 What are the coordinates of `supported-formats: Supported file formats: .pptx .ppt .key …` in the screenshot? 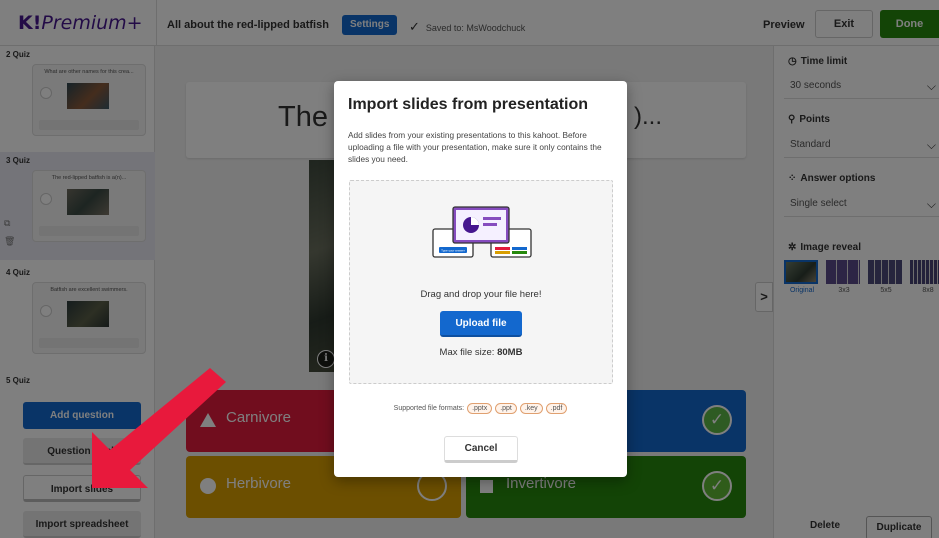 It's located at (480, 408).